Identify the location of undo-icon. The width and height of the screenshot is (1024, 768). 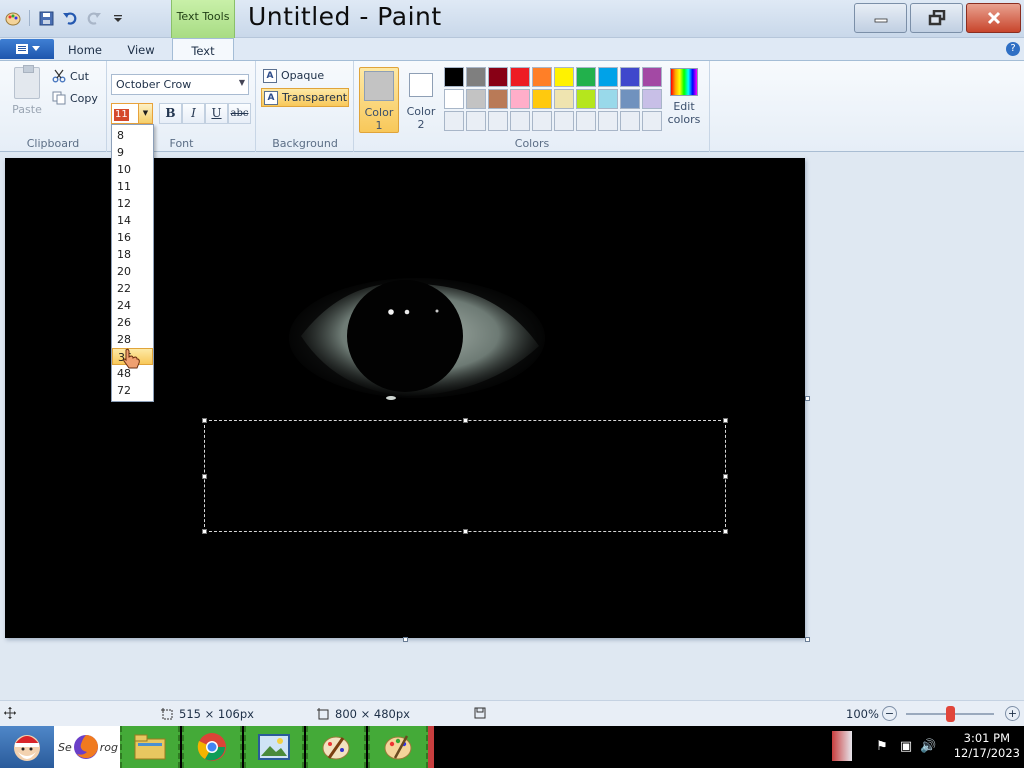
(70, 18).